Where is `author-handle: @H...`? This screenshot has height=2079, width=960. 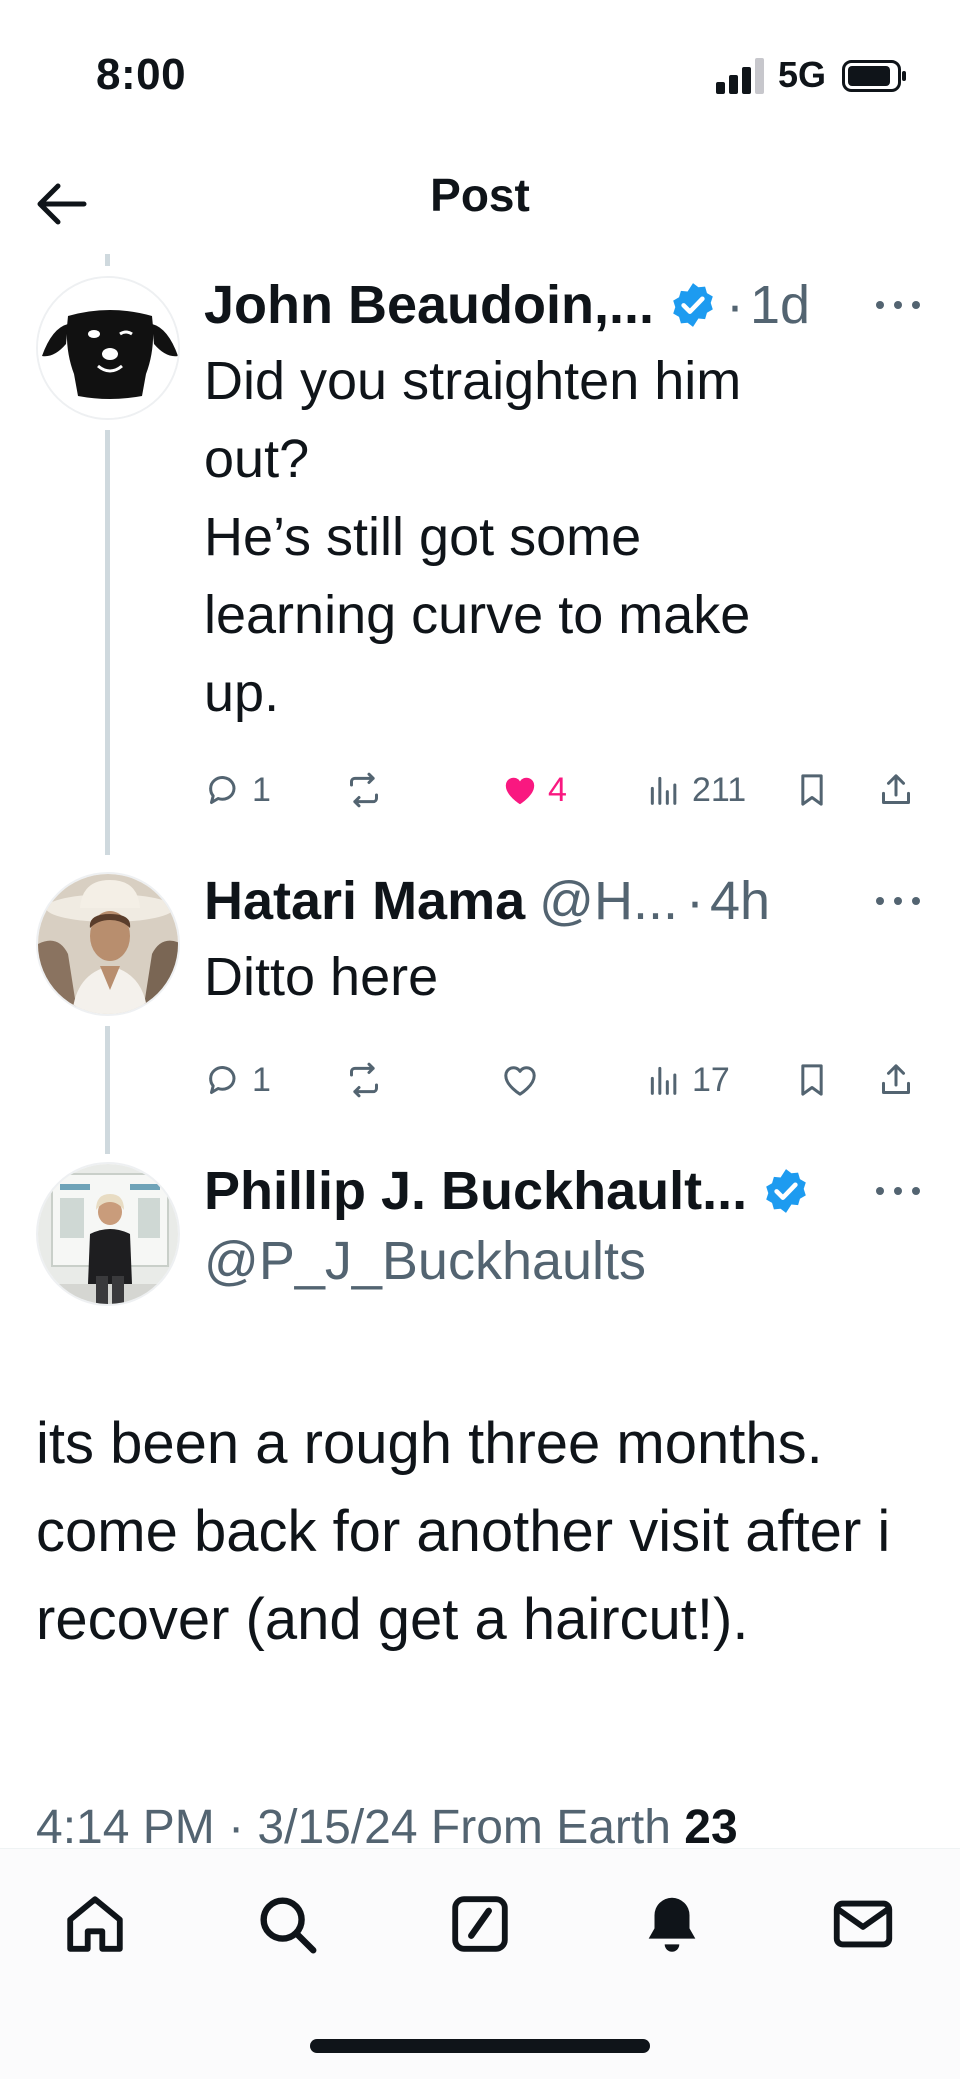
author-handle: @H... is located at coordinates (608, 901).